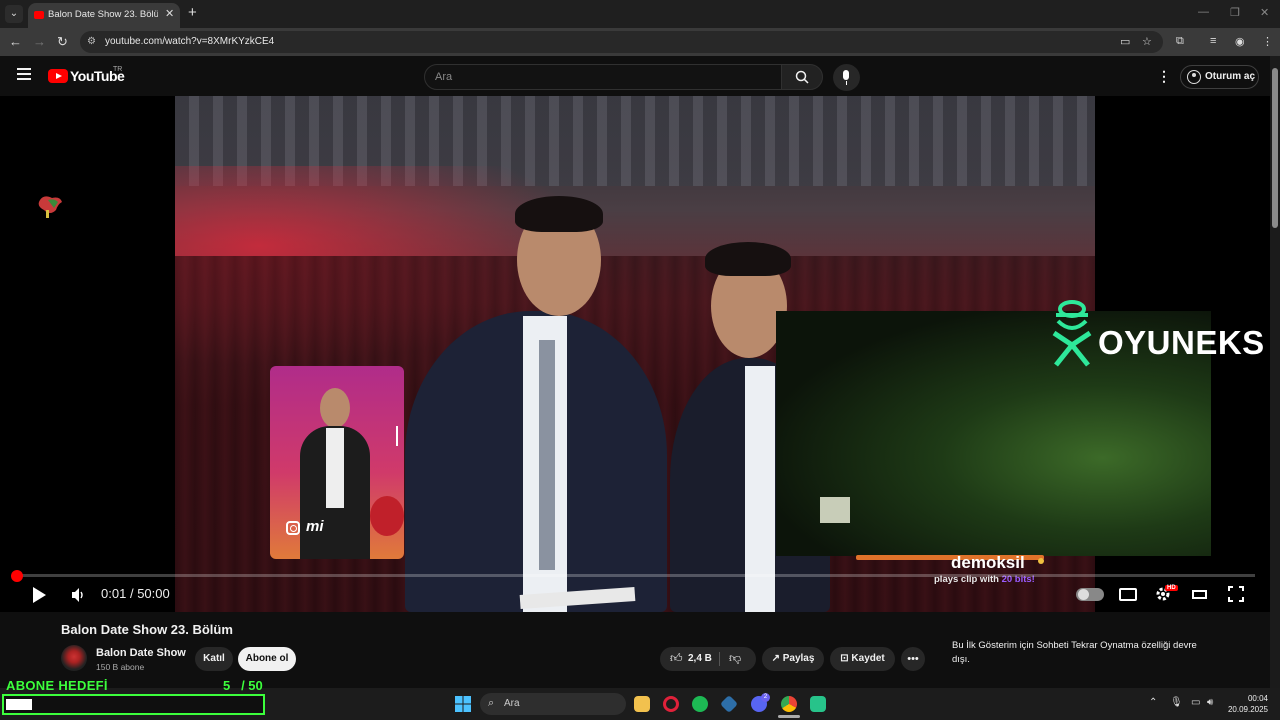 The image size is (1280, 720). What do you see at coordinates (913, 659) in the screenshot?
I see `more-actions-button: •••` at bounding box center [913, 659].